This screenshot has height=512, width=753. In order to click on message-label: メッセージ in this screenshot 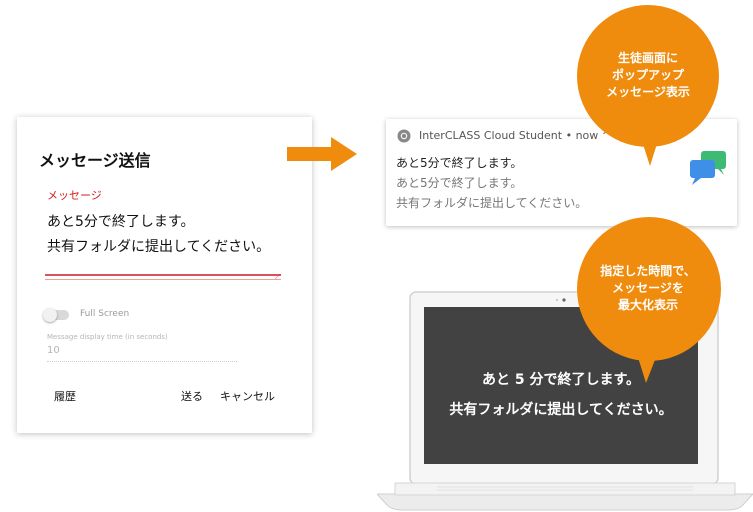, I will do `click(74, 195)`.